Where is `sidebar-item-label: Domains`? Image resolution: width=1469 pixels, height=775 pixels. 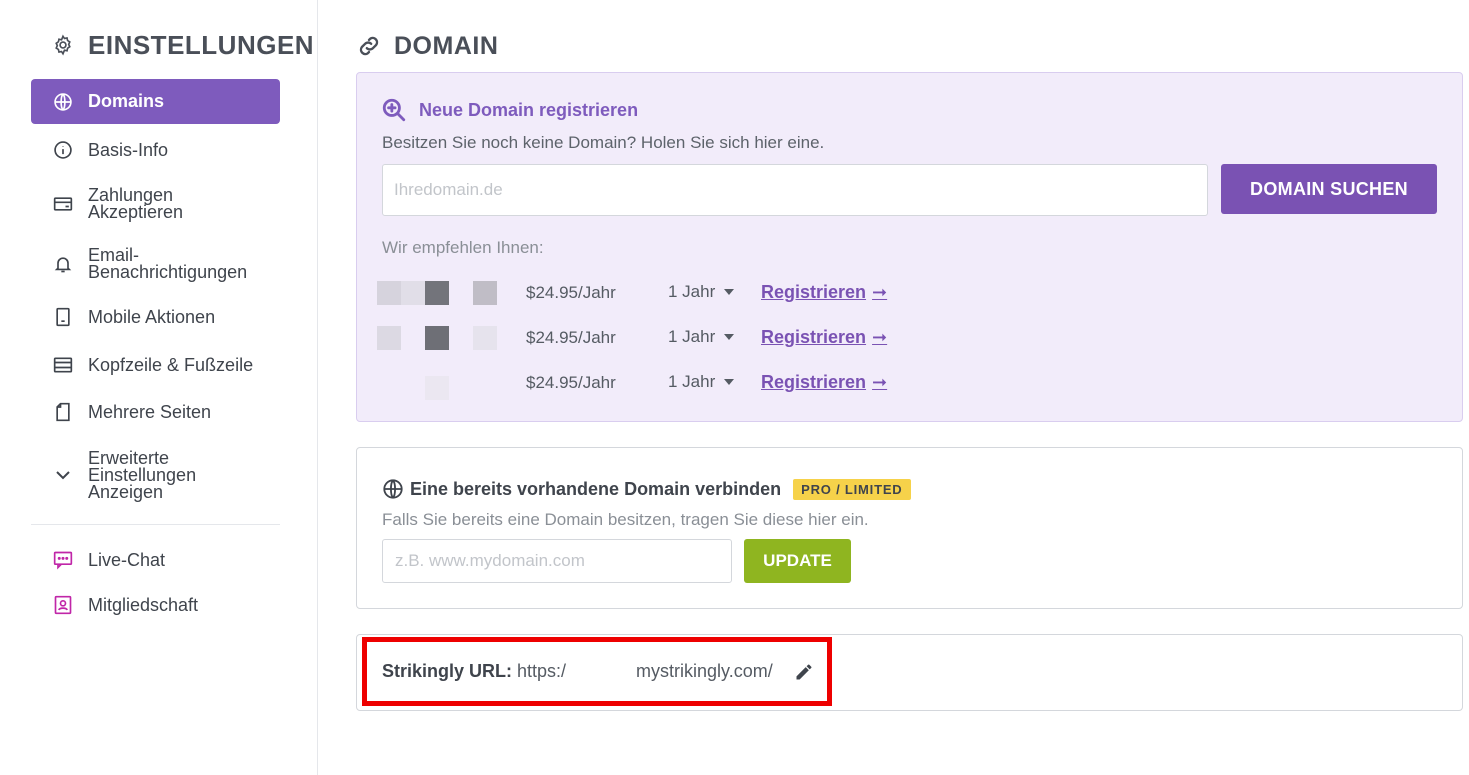 sidebar-item-label: Domains is located at coordinates (126, 101).